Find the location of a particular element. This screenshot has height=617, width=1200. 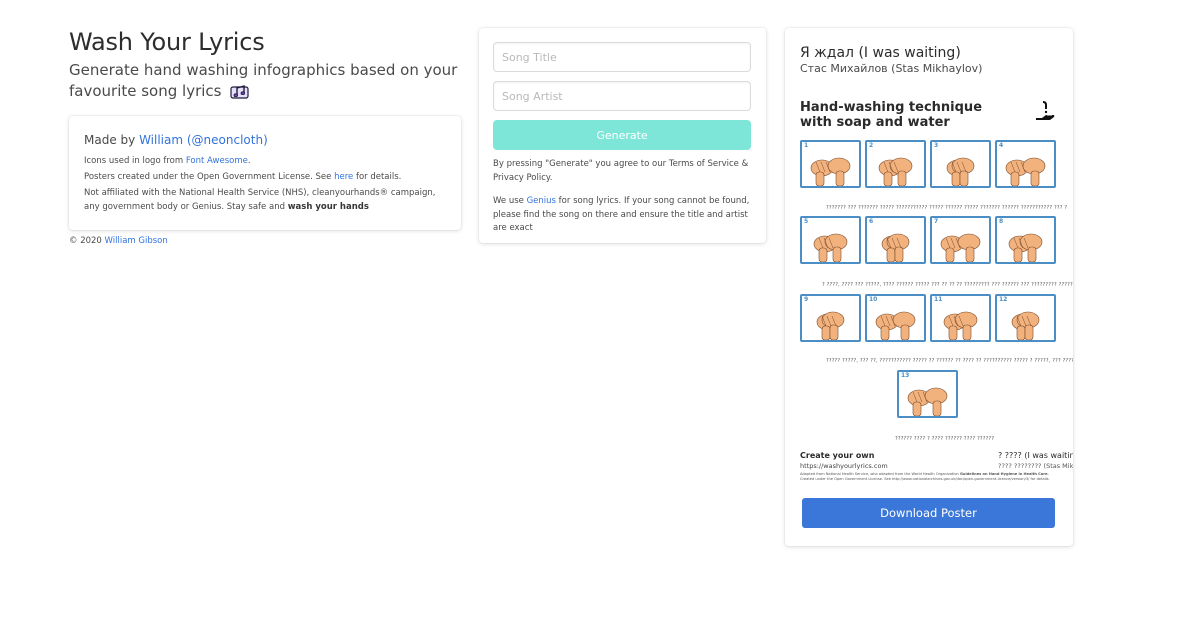

hand-washing-step: 13 is located at coordinates (927, 394).